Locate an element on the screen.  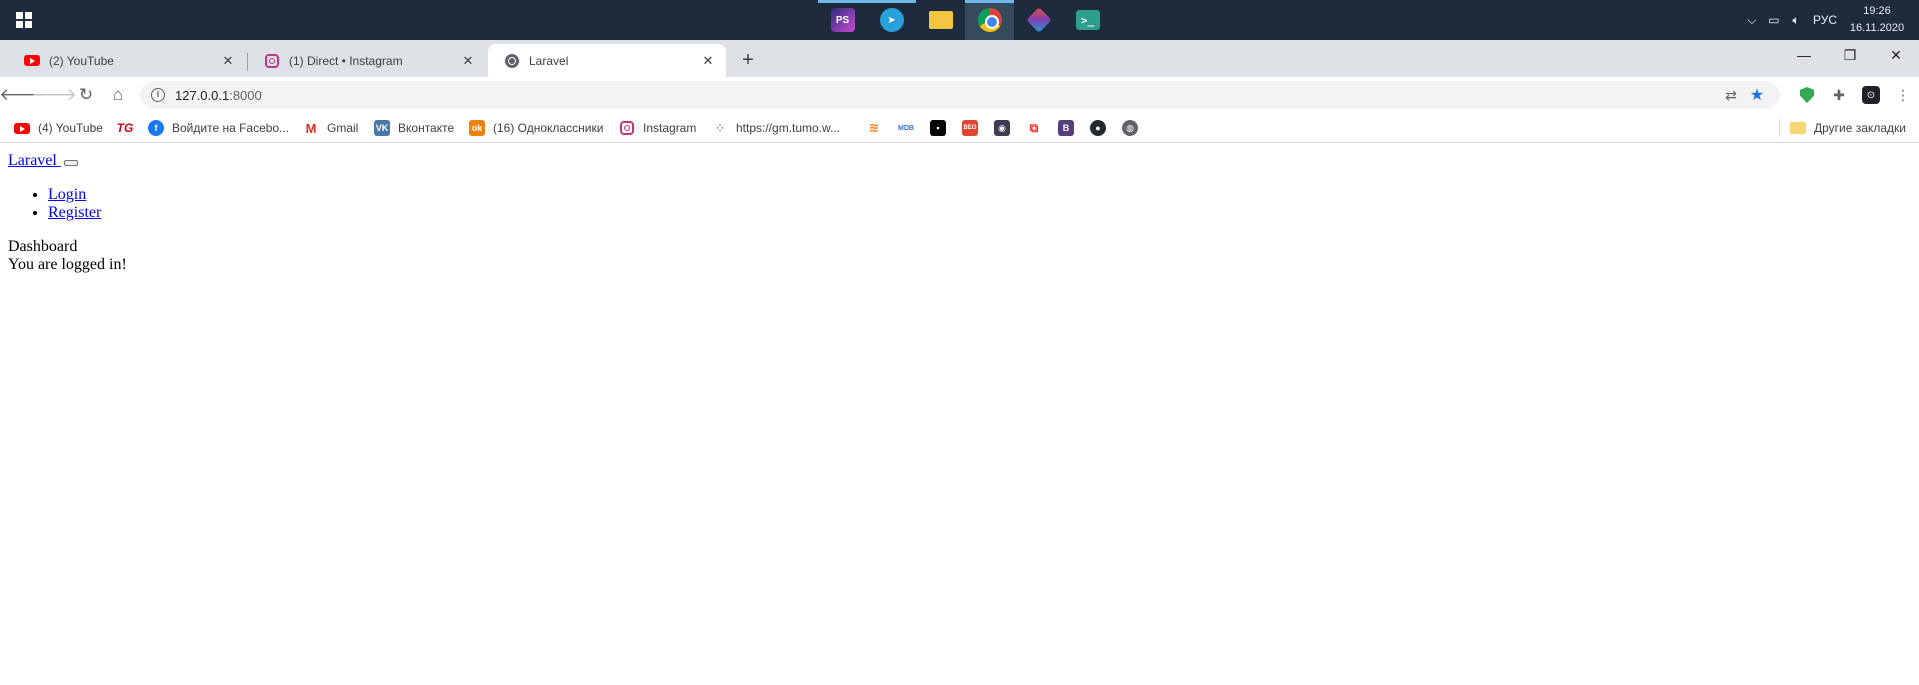
navbar-toggler-button is located at coordinates (70, 163).